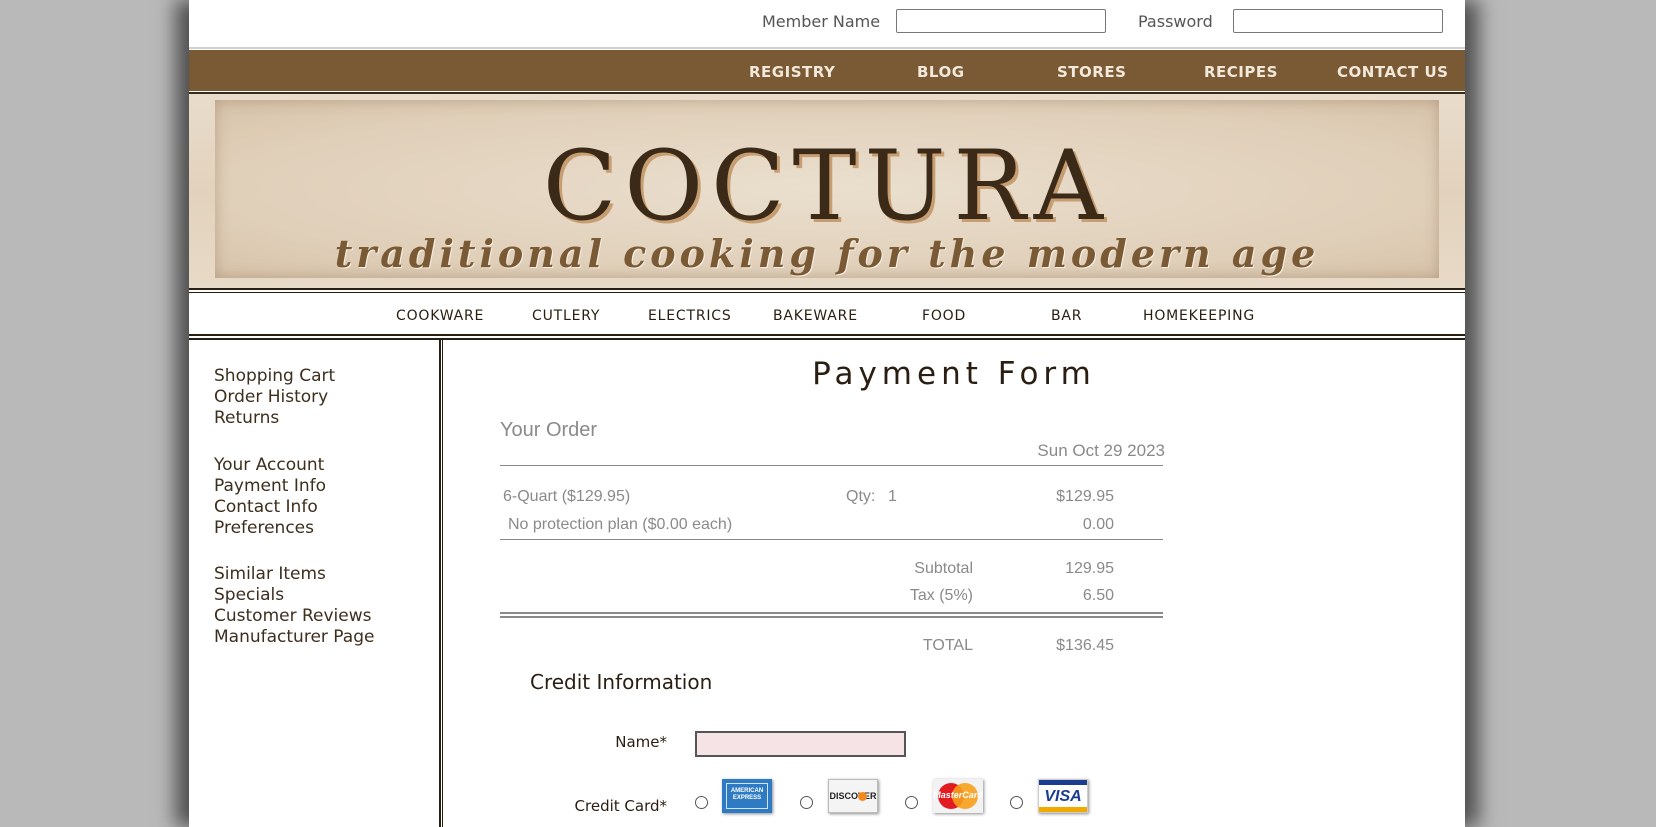  I want to click on cat-food: FOOD, so click(944, 316).